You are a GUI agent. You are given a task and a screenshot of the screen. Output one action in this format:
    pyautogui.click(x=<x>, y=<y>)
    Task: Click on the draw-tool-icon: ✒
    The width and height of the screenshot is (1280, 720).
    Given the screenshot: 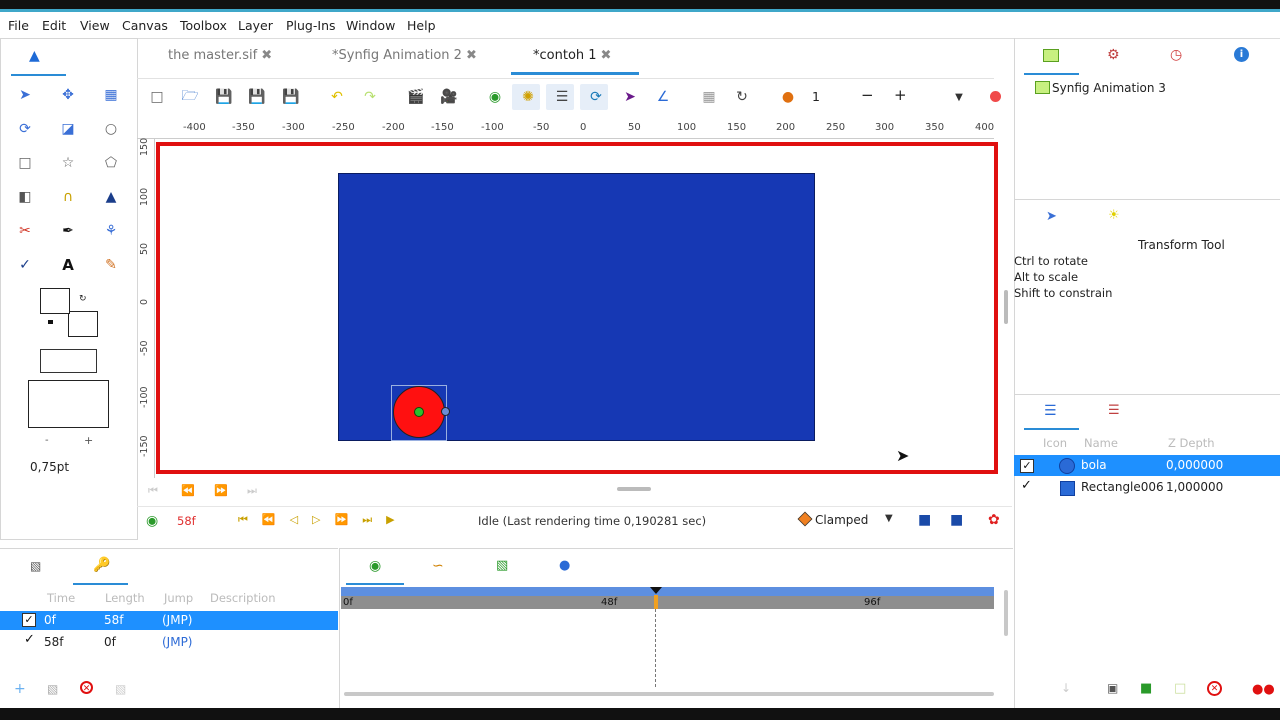 What is the action you would take?
    pyautogui.click(x=68, y=231)
    